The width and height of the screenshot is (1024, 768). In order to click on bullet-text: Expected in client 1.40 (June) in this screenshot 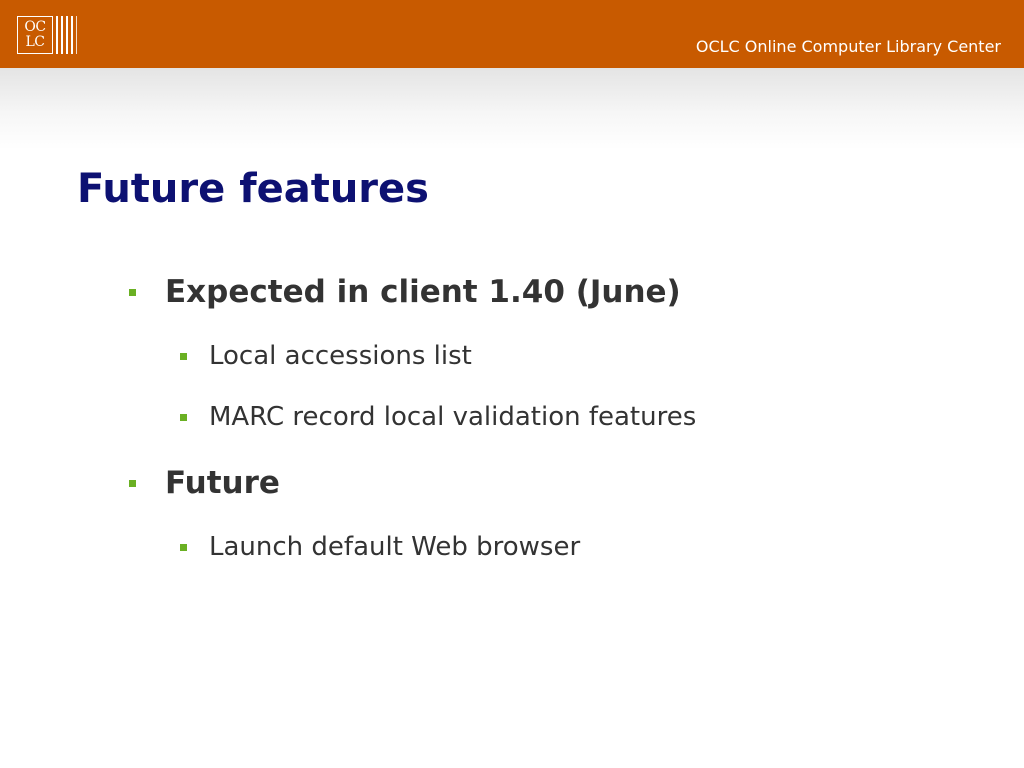, I will do `click(423, 292)`.